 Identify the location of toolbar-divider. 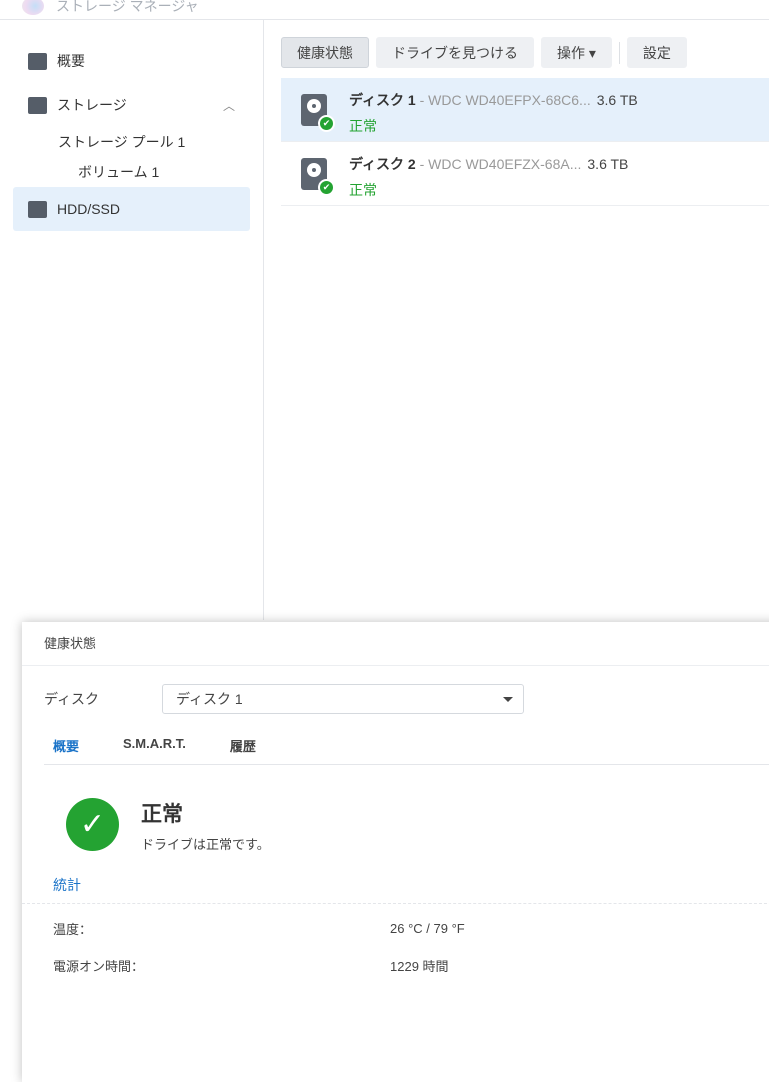
(619, 52).